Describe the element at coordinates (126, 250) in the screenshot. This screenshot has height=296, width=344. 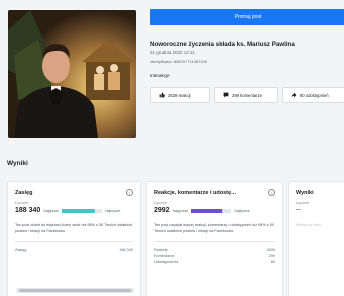
I see `reach-row-value: 188 340` at that location.